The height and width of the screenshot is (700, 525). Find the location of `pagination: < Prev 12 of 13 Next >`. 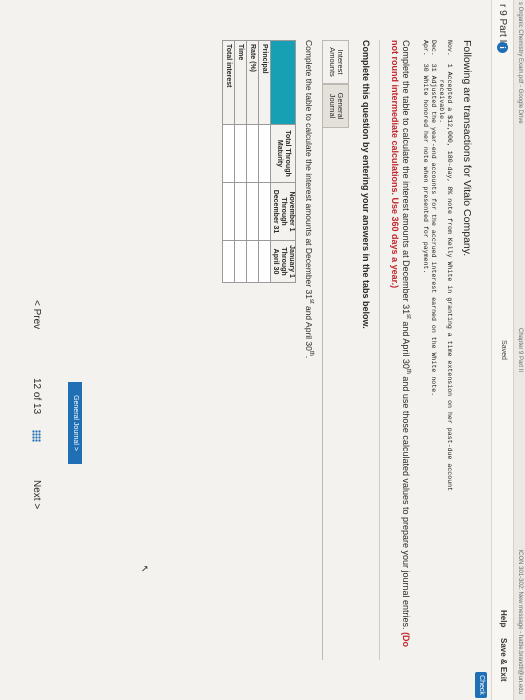

pagination: < Prev 12 of 13 Next > is located at coordinates (32, 350).